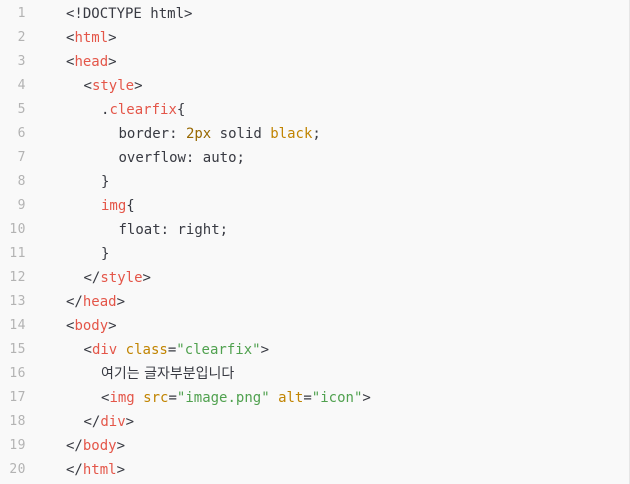 This screenshot has height=484, width=630. What do you see at coordinates (17, 373) in the screenshot?
I see `line-number: 16` at bounding box center [17, 373].